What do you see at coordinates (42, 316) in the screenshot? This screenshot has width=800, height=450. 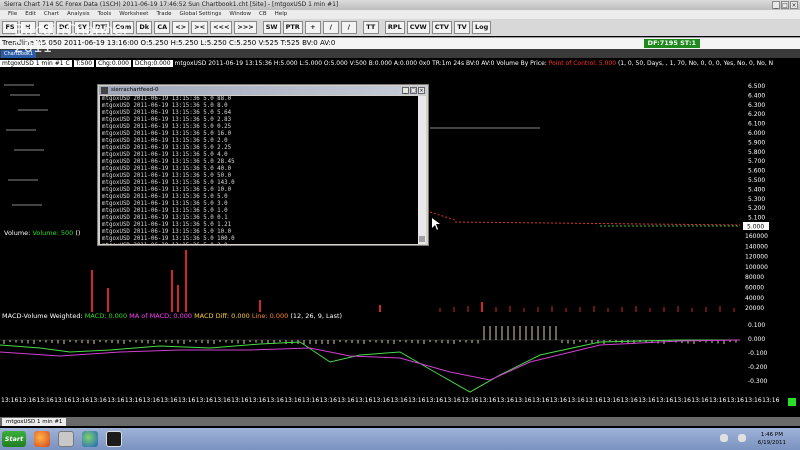 I see `macd-title: MACD-Volume Weighted:` at bounding box center [42, 316].